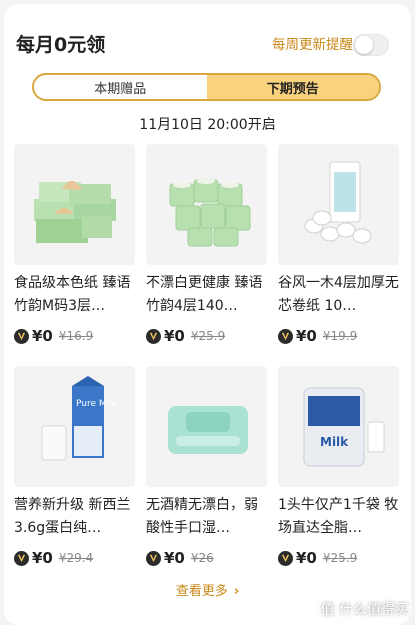  I want to click on schedule-date: 11月10日 20:00开启, so click(207, 125).